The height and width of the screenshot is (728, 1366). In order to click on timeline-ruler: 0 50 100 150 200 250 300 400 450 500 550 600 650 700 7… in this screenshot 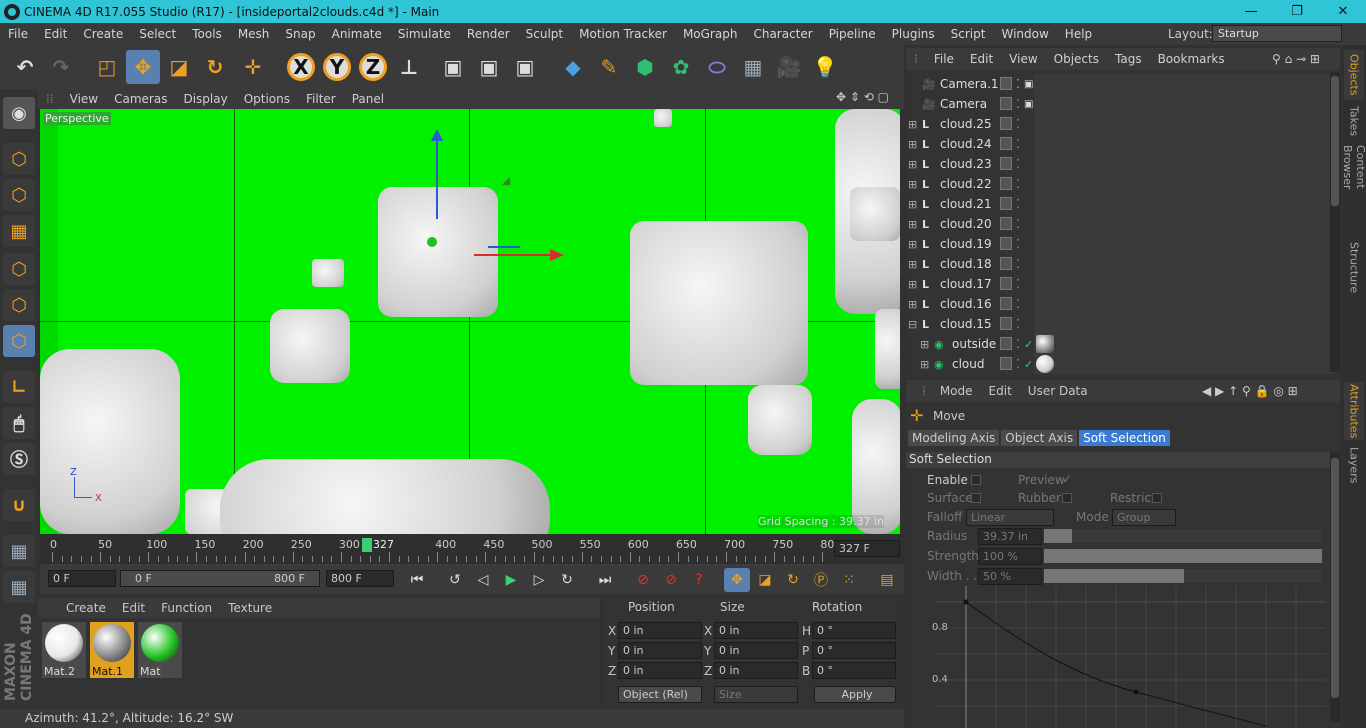, I will do `click(440, 549)`.